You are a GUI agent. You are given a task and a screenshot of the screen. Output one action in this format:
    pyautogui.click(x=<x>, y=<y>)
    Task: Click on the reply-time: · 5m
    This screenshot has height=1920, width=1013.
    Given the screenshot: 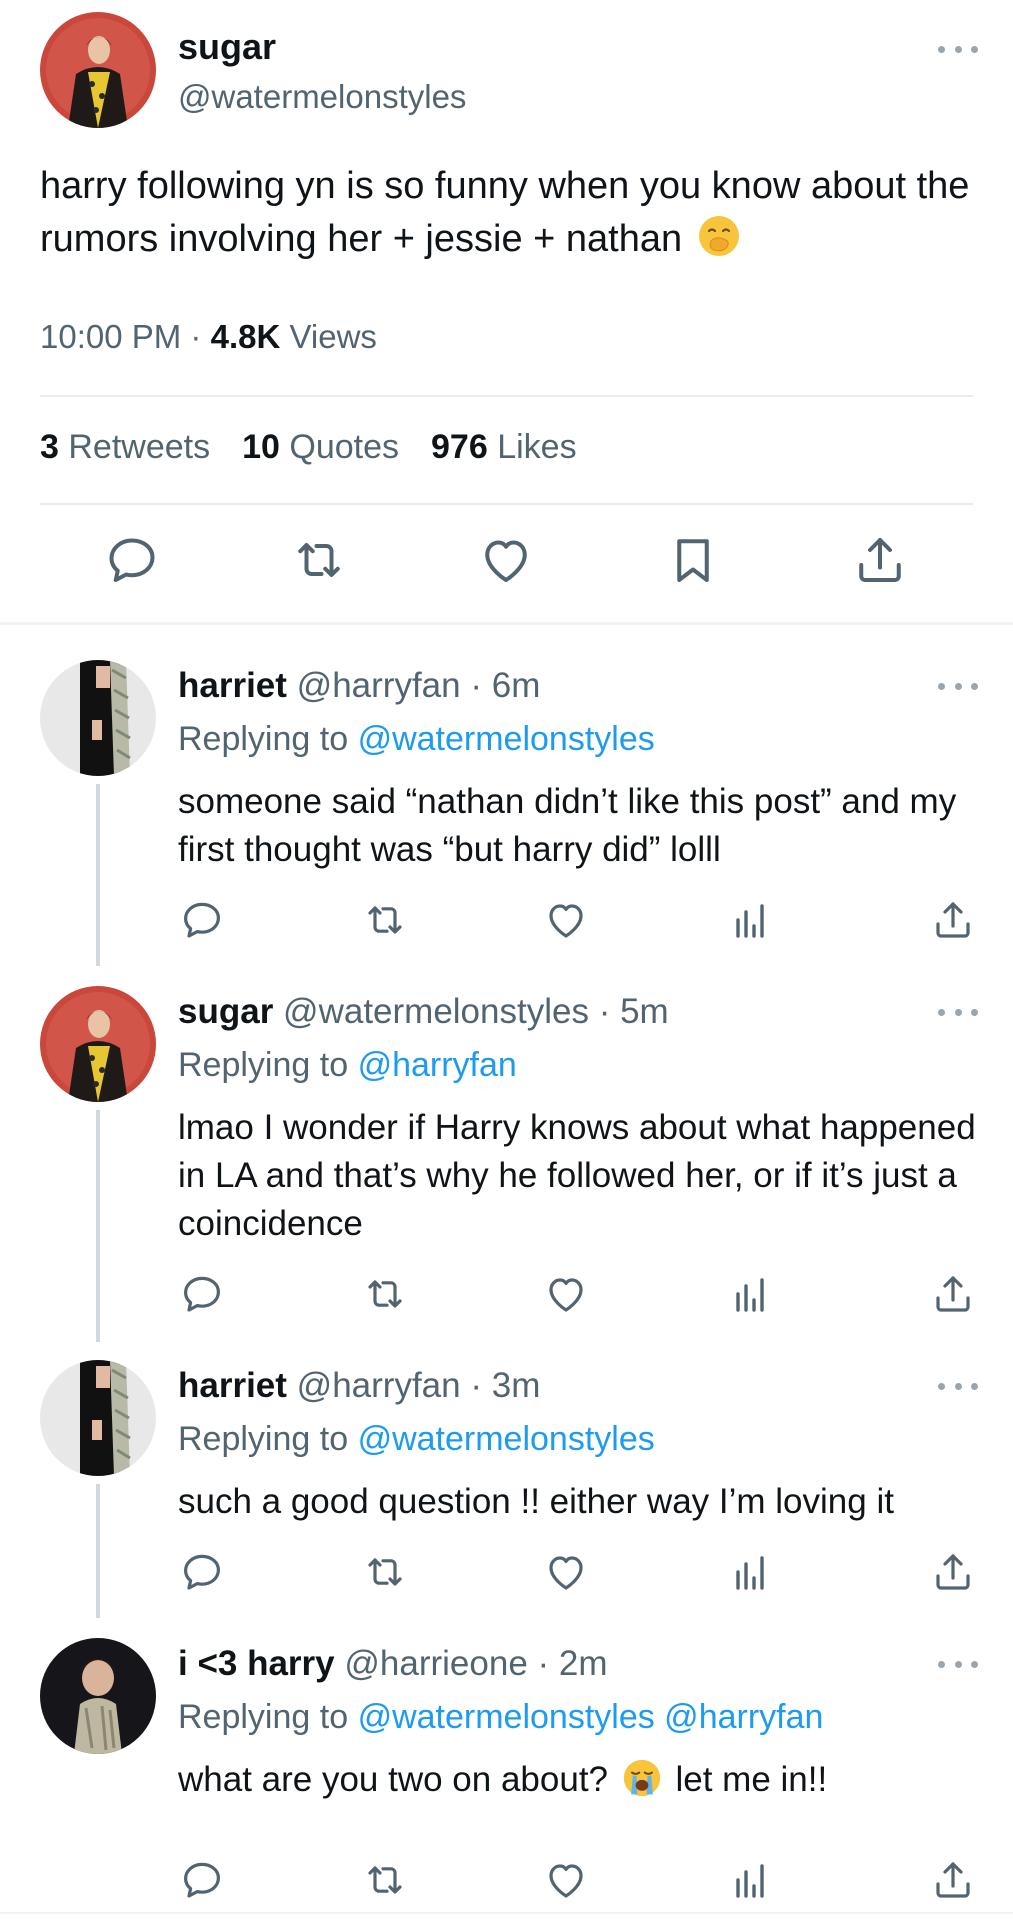 What is the action you would take?
    pyautogui.click(x=634, y=1011)
    